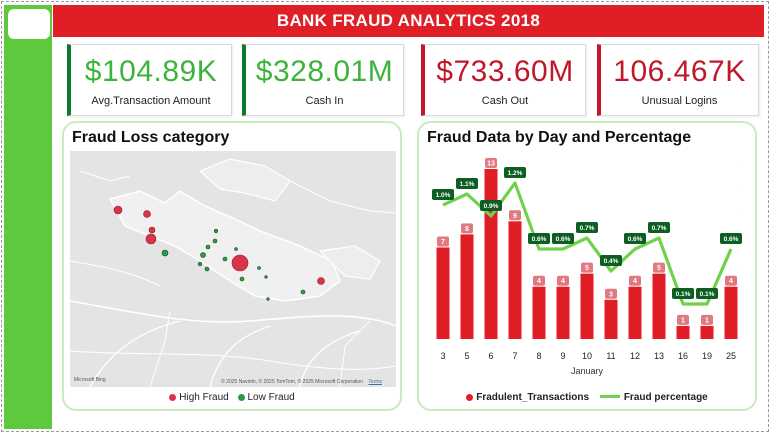 The height and width of the screenshot is (434, 771). I want to click on x-tick-label: 19, so click(707, 356).